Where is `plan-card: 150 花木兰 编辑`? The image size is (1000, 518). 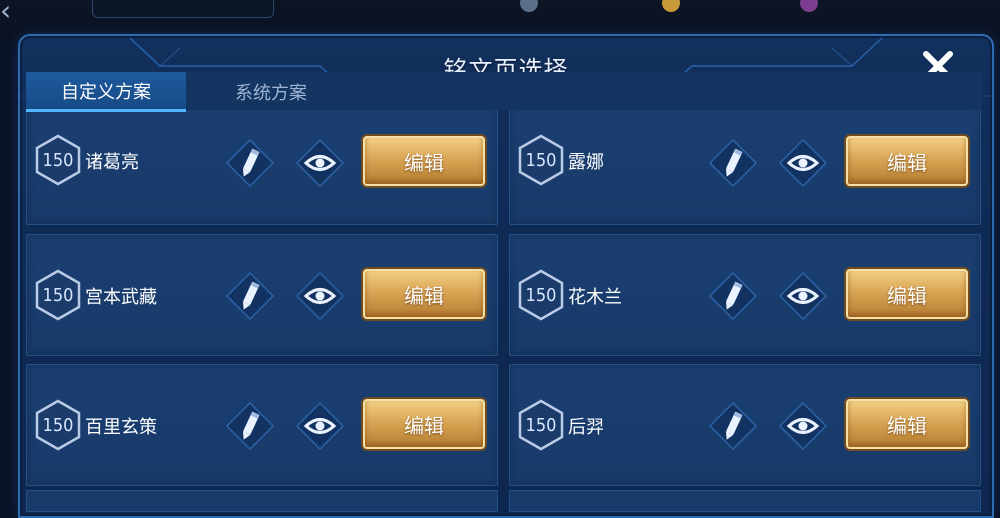 plan-card: 150 花木兰 编辑 is located at coordinates (745, 295).